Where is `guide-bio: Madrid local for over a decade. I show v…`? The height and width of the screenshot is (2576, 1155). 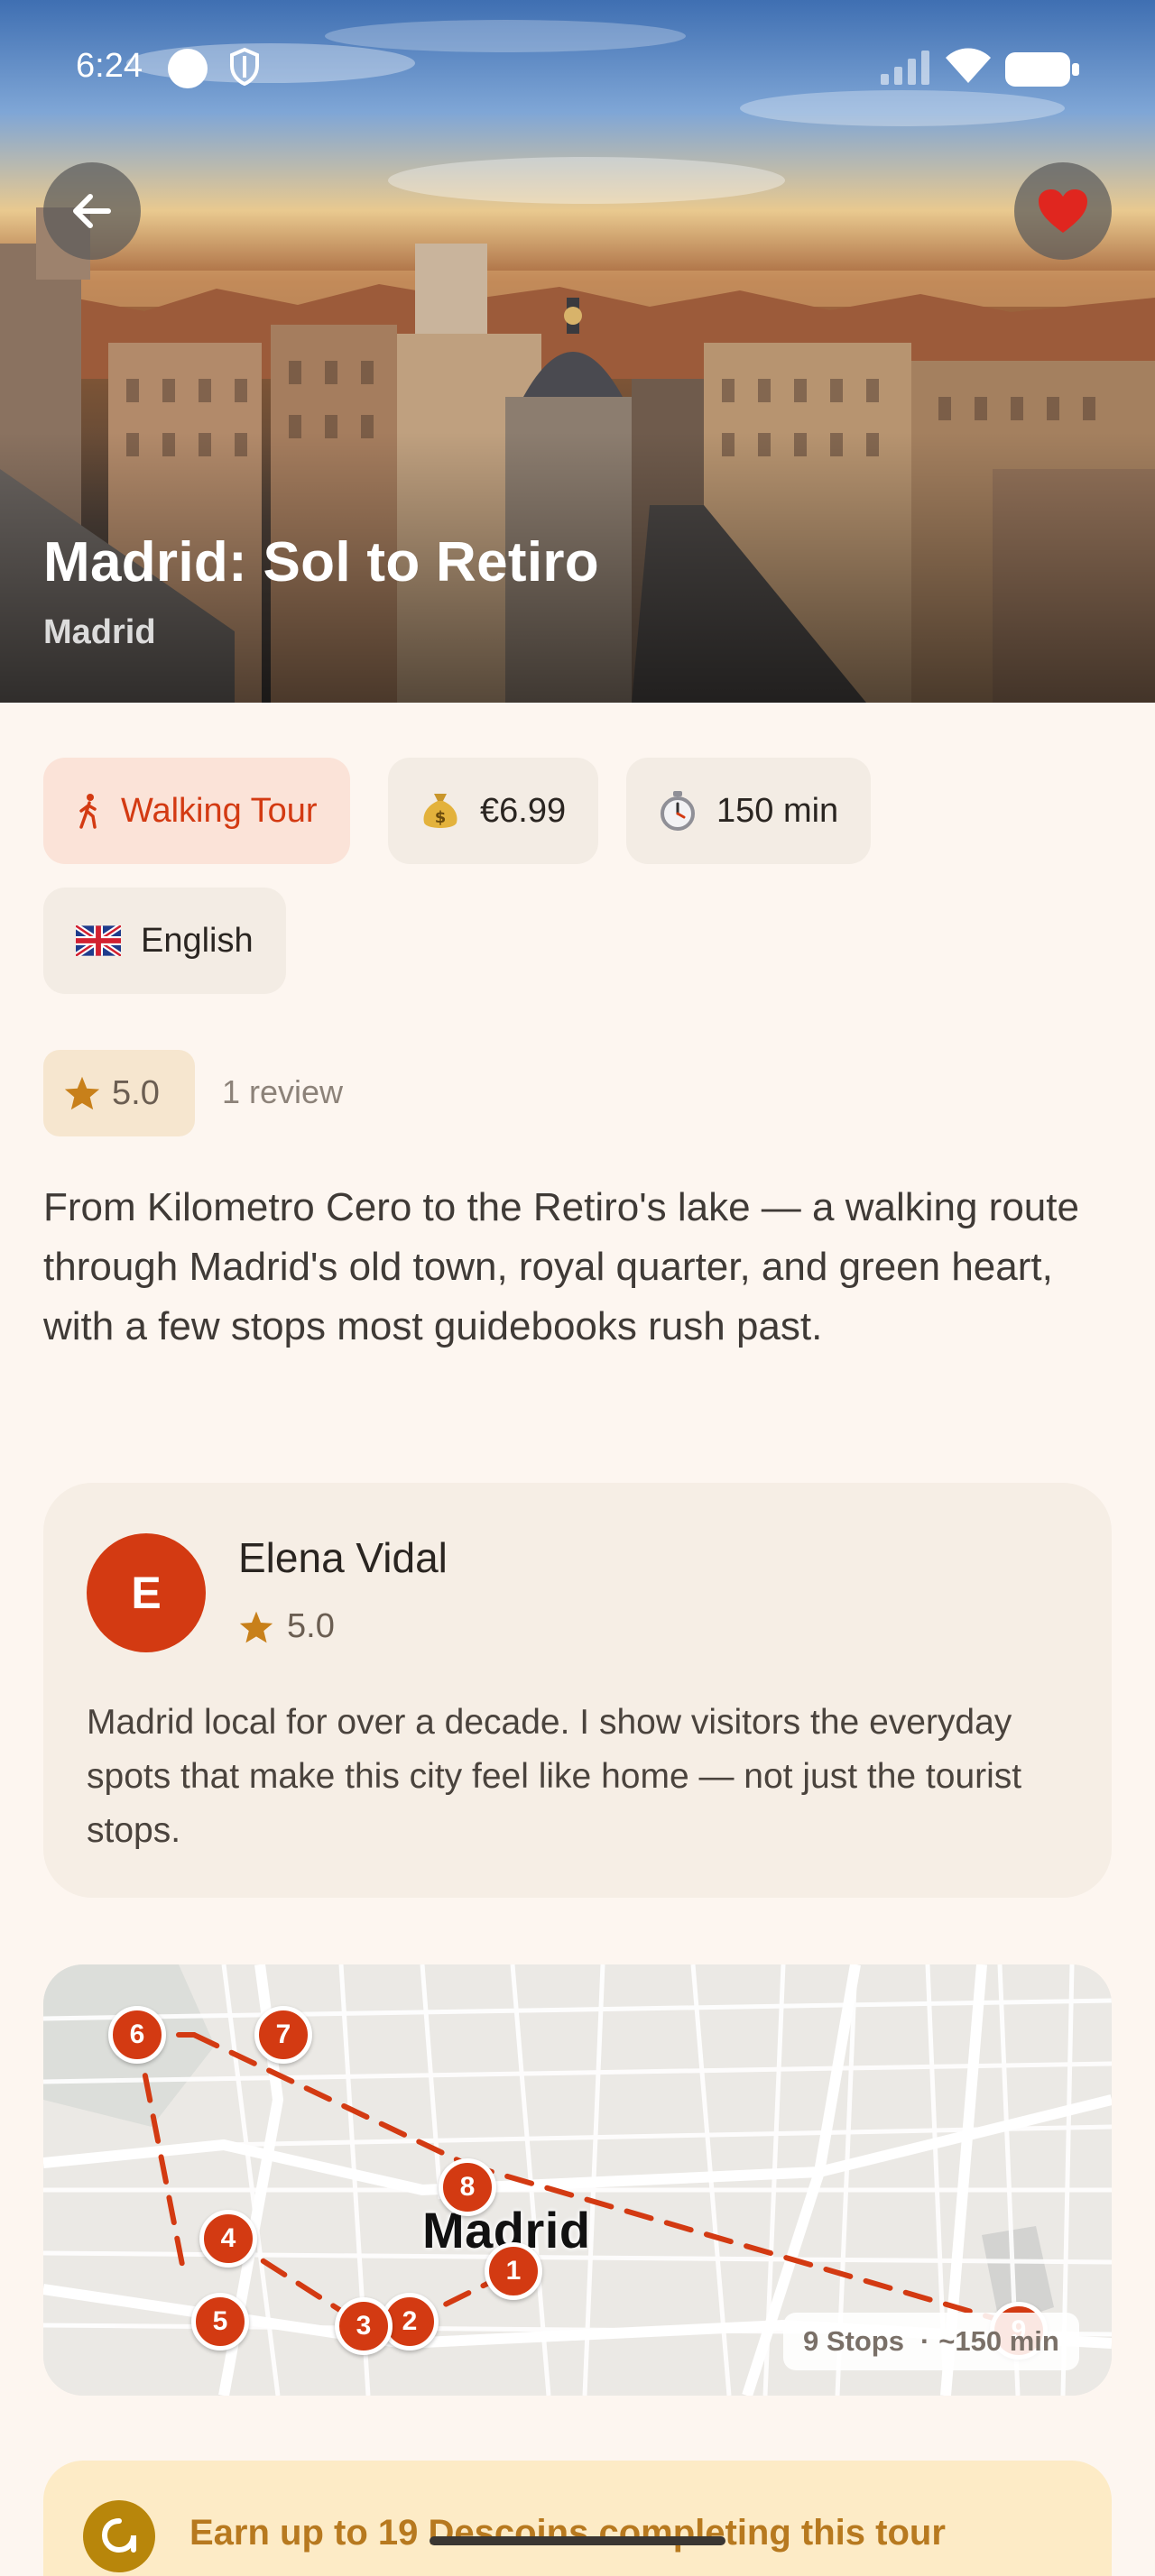 guide-bio: Madrid local for over a decade. I show v… is located at coordinates (554, 1776).